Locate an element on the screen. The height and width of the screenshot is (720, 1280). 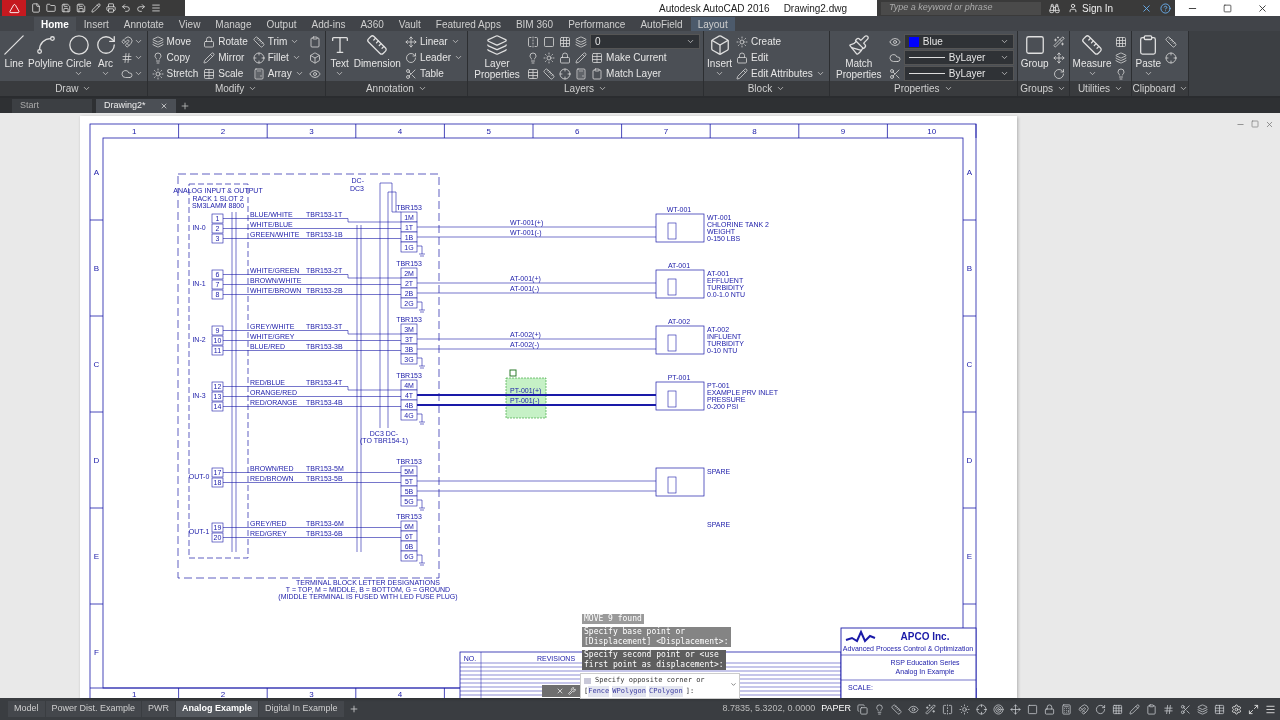
panel-title: Utilities is located at coordinates (1100, 88).